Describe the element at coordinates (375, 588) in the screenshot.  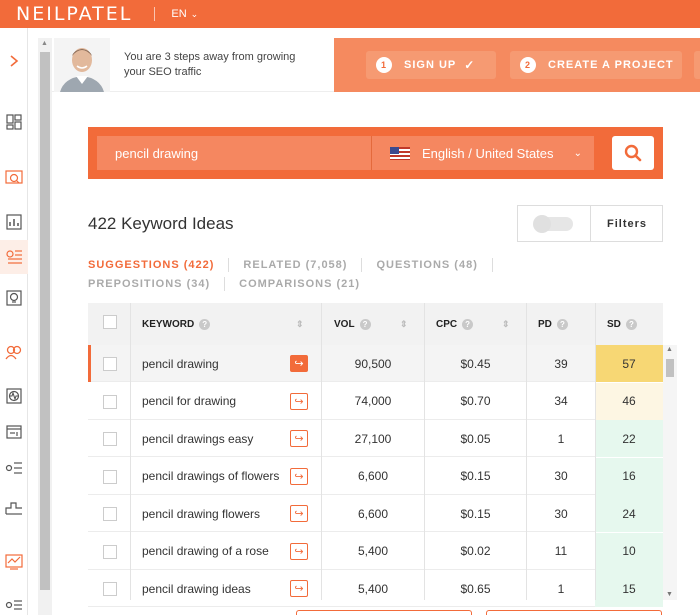
I see `table-row: pencil drawing ideas ↪ 5,400 $0.65 1 15` at that location.